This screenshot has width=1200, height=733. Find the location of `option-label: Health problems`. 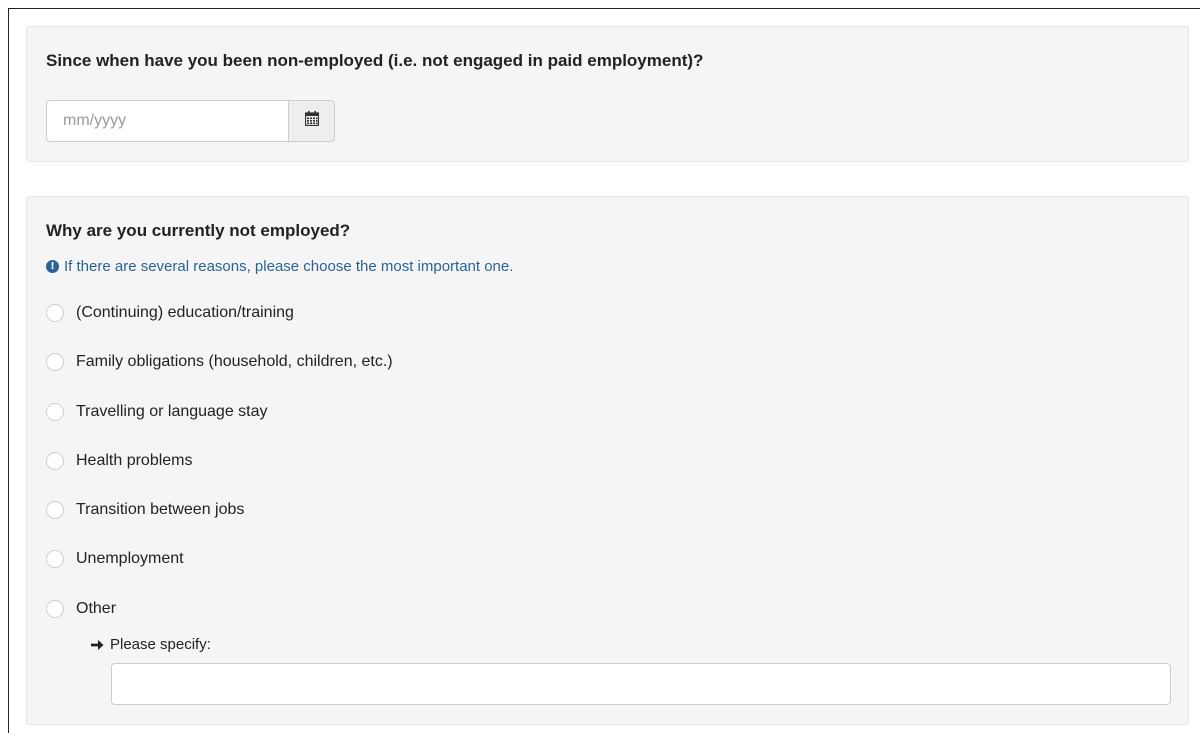

option-label: Health problems is located at coordinates (134, 460).